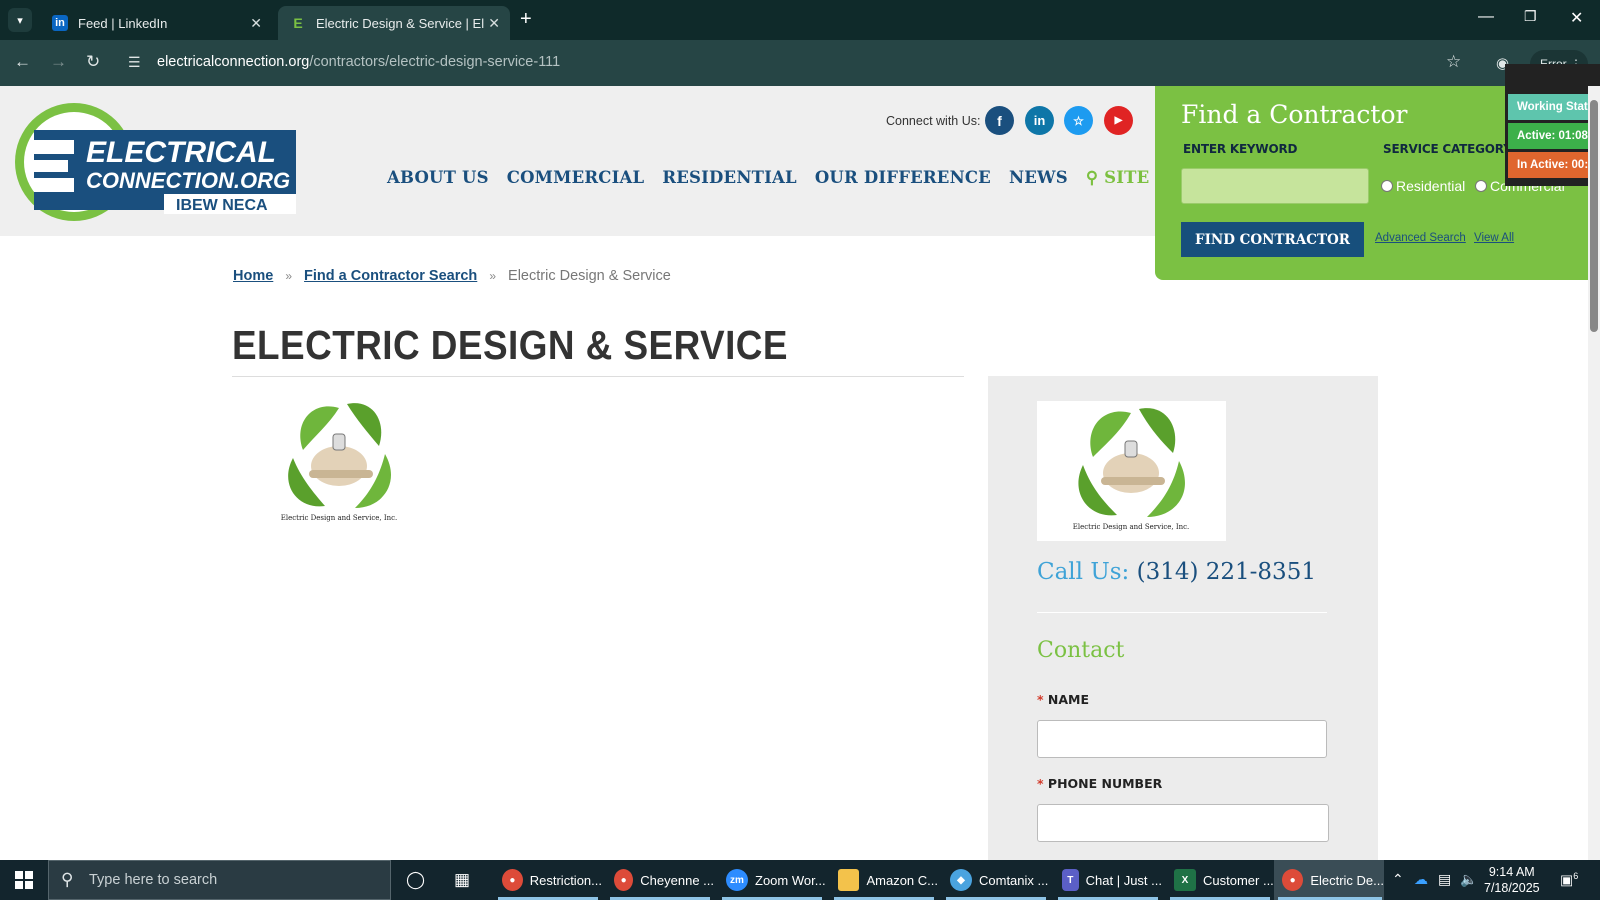 This screenshot has height=900, width=1600. Describe the element at coordinates (1512, 888) in the screenshot. I see `clock-date: 7/18/2025` at that location.